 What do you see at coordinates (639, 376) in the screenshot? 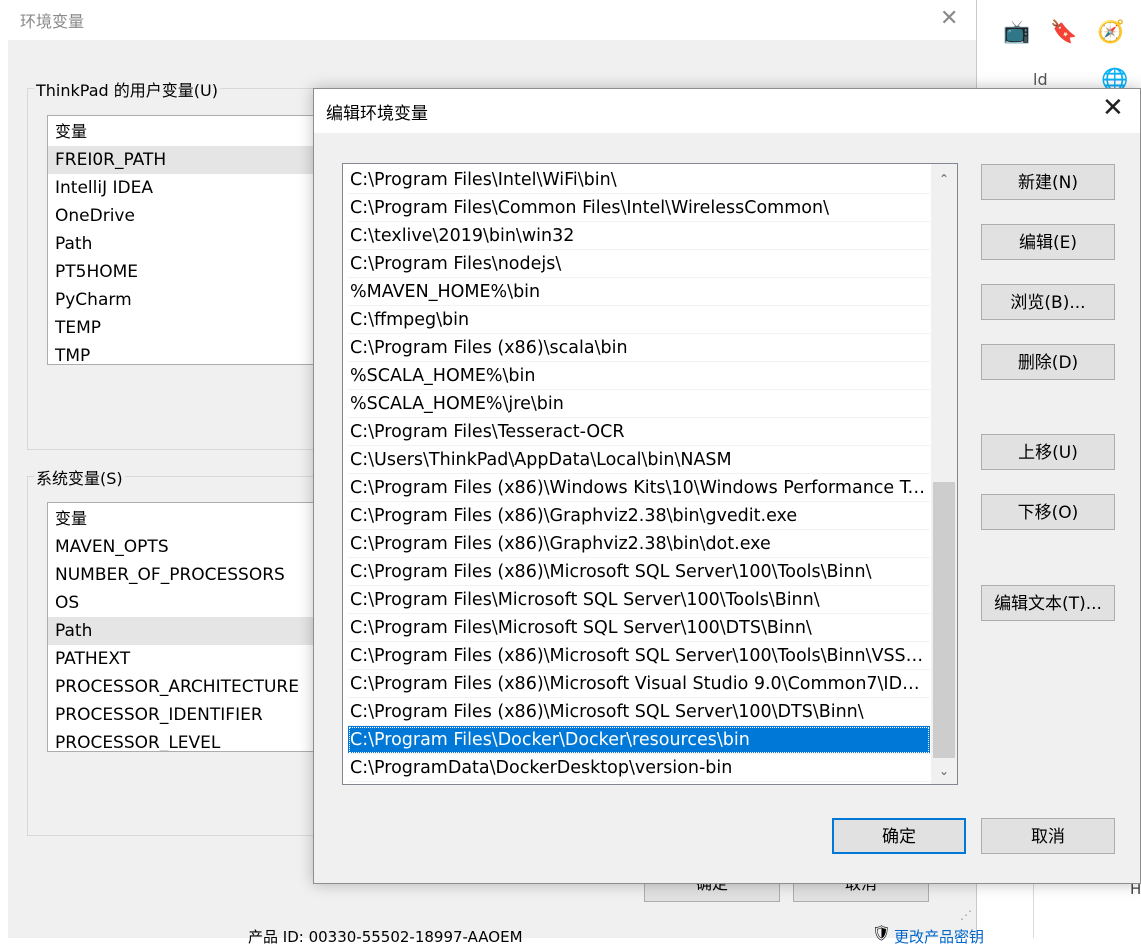
I see `path-item: %SCALA_HOME%\bin` at bounding box center [639, 376].